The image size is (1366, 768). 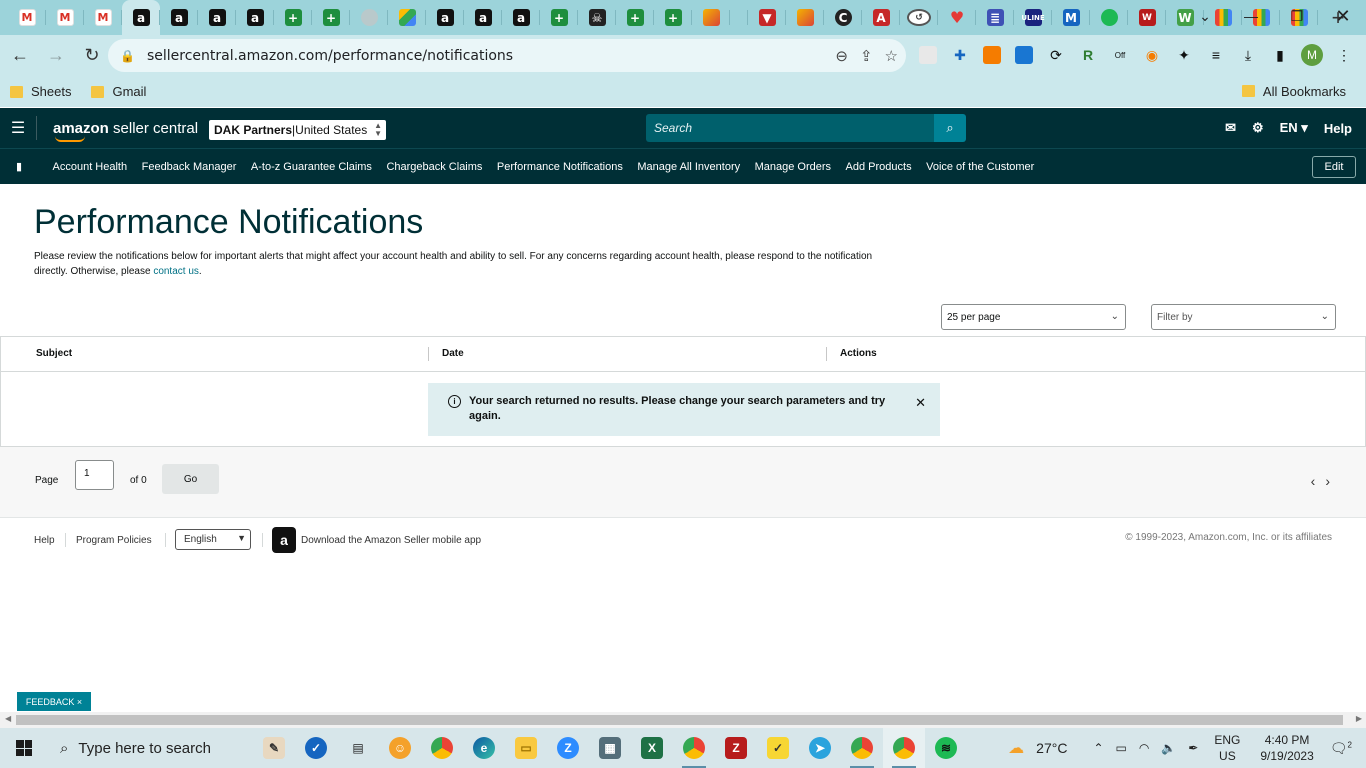 I want to click on profile-avatar: M, so click(x=1312, y=55).